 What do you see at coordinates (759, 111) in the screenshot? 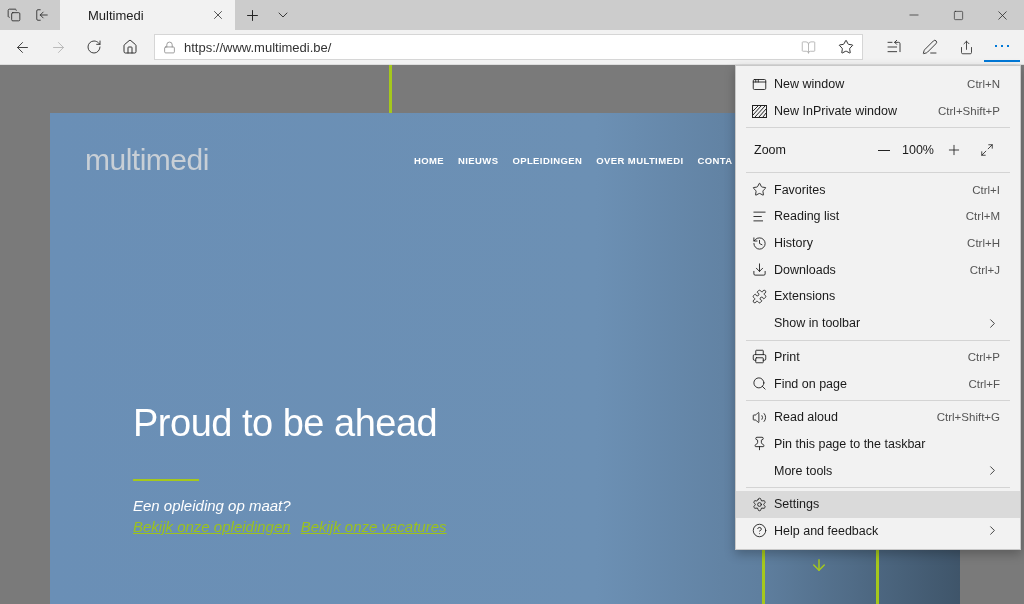
I see `hatched-window-icon` at bounding box center [759, 111].